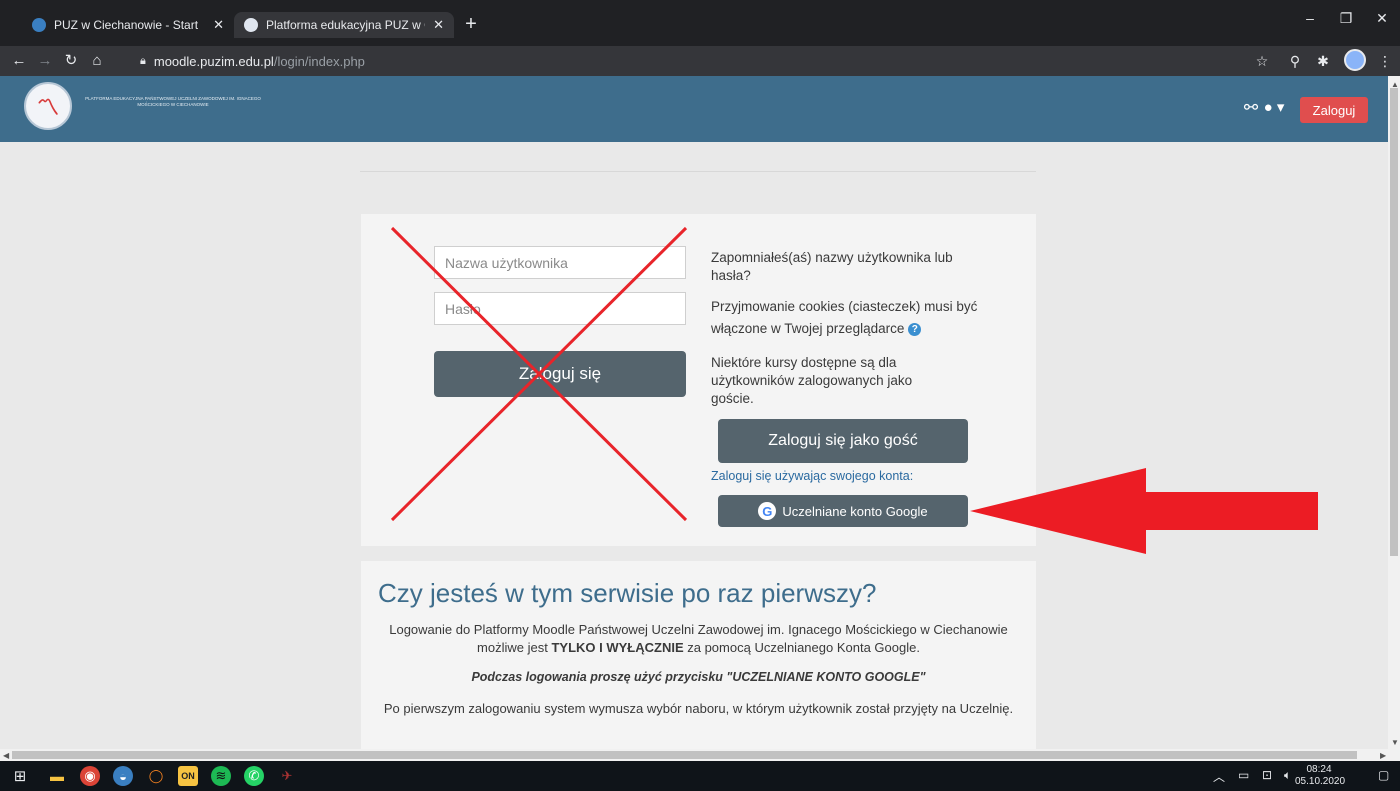 This screenshot has height=791, width=1400. I want to click on oauth-label: Zaloguj się używając swojego konta:, so click(812, 476).